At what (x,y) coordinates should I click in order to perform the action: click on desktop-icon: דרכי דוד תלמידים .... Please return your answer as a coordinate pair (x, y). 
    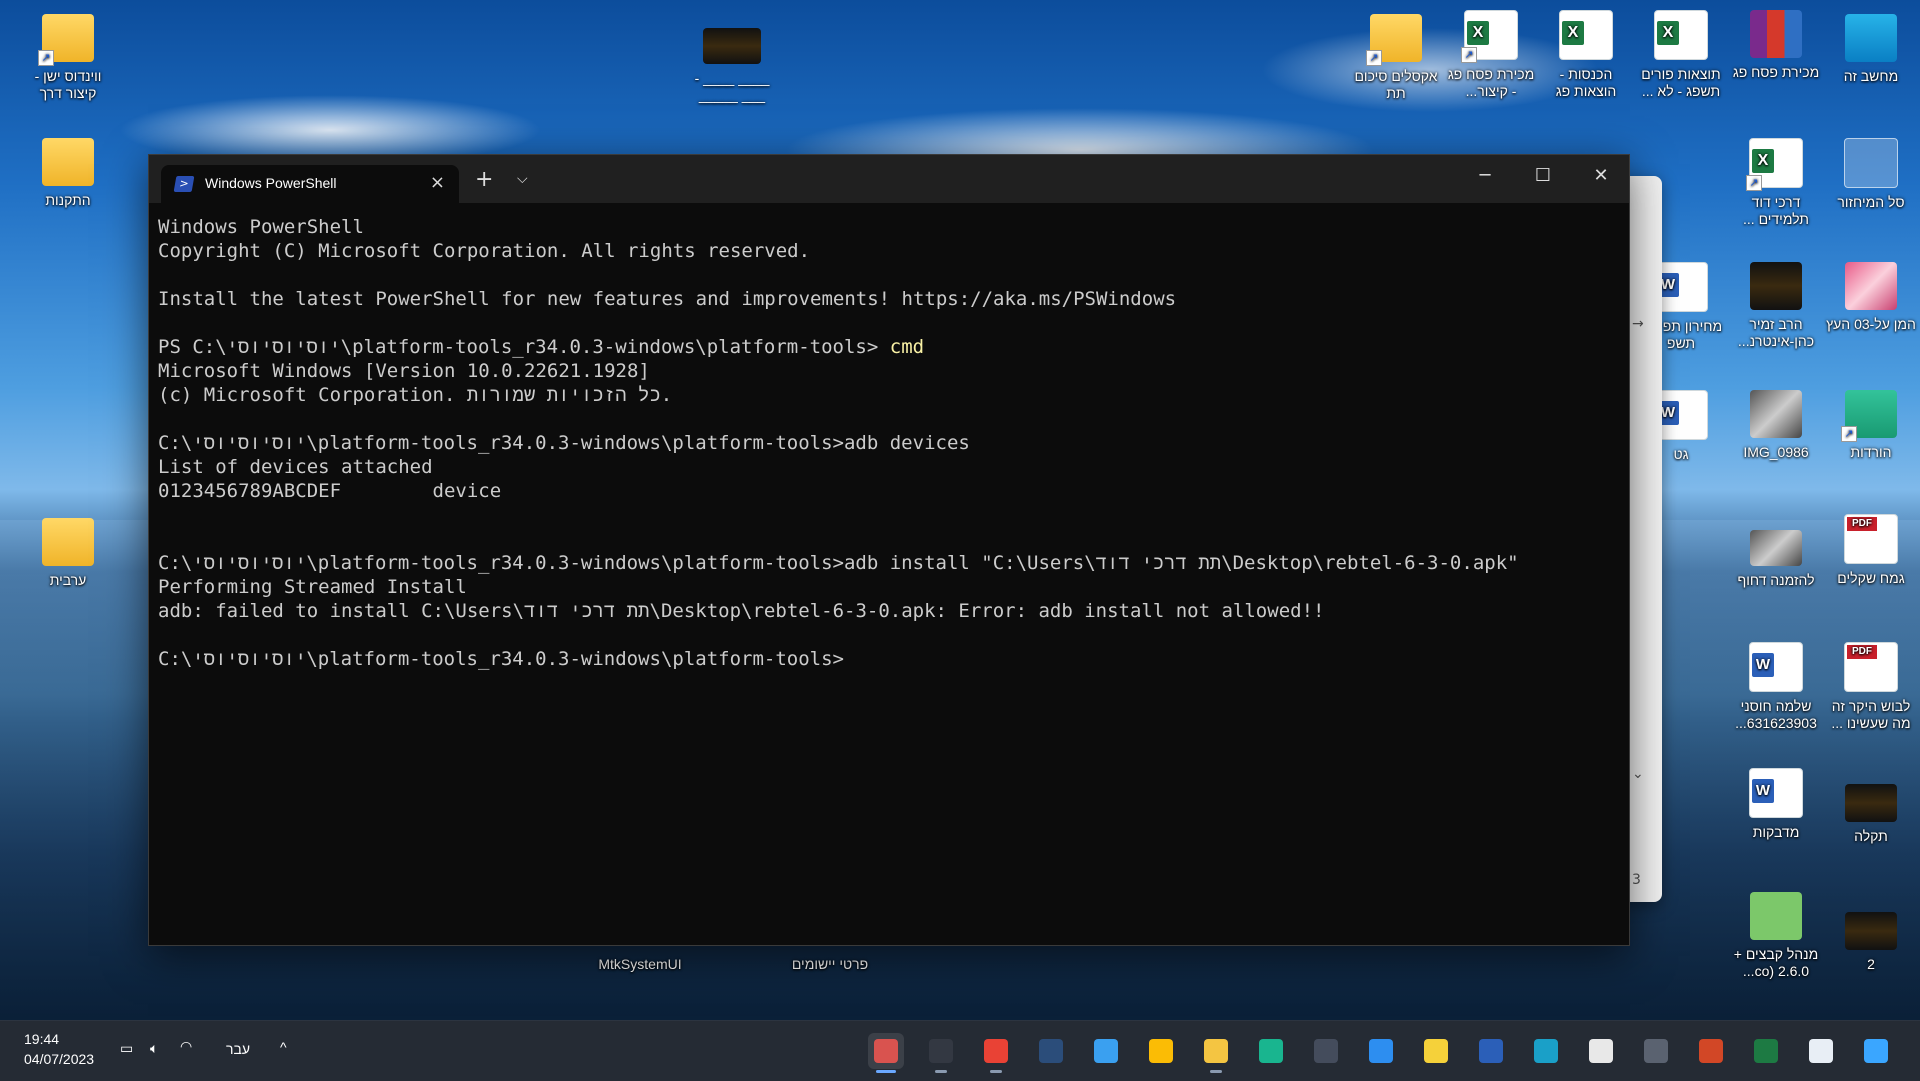
    Looking at the image, I should click on (1776, 183).